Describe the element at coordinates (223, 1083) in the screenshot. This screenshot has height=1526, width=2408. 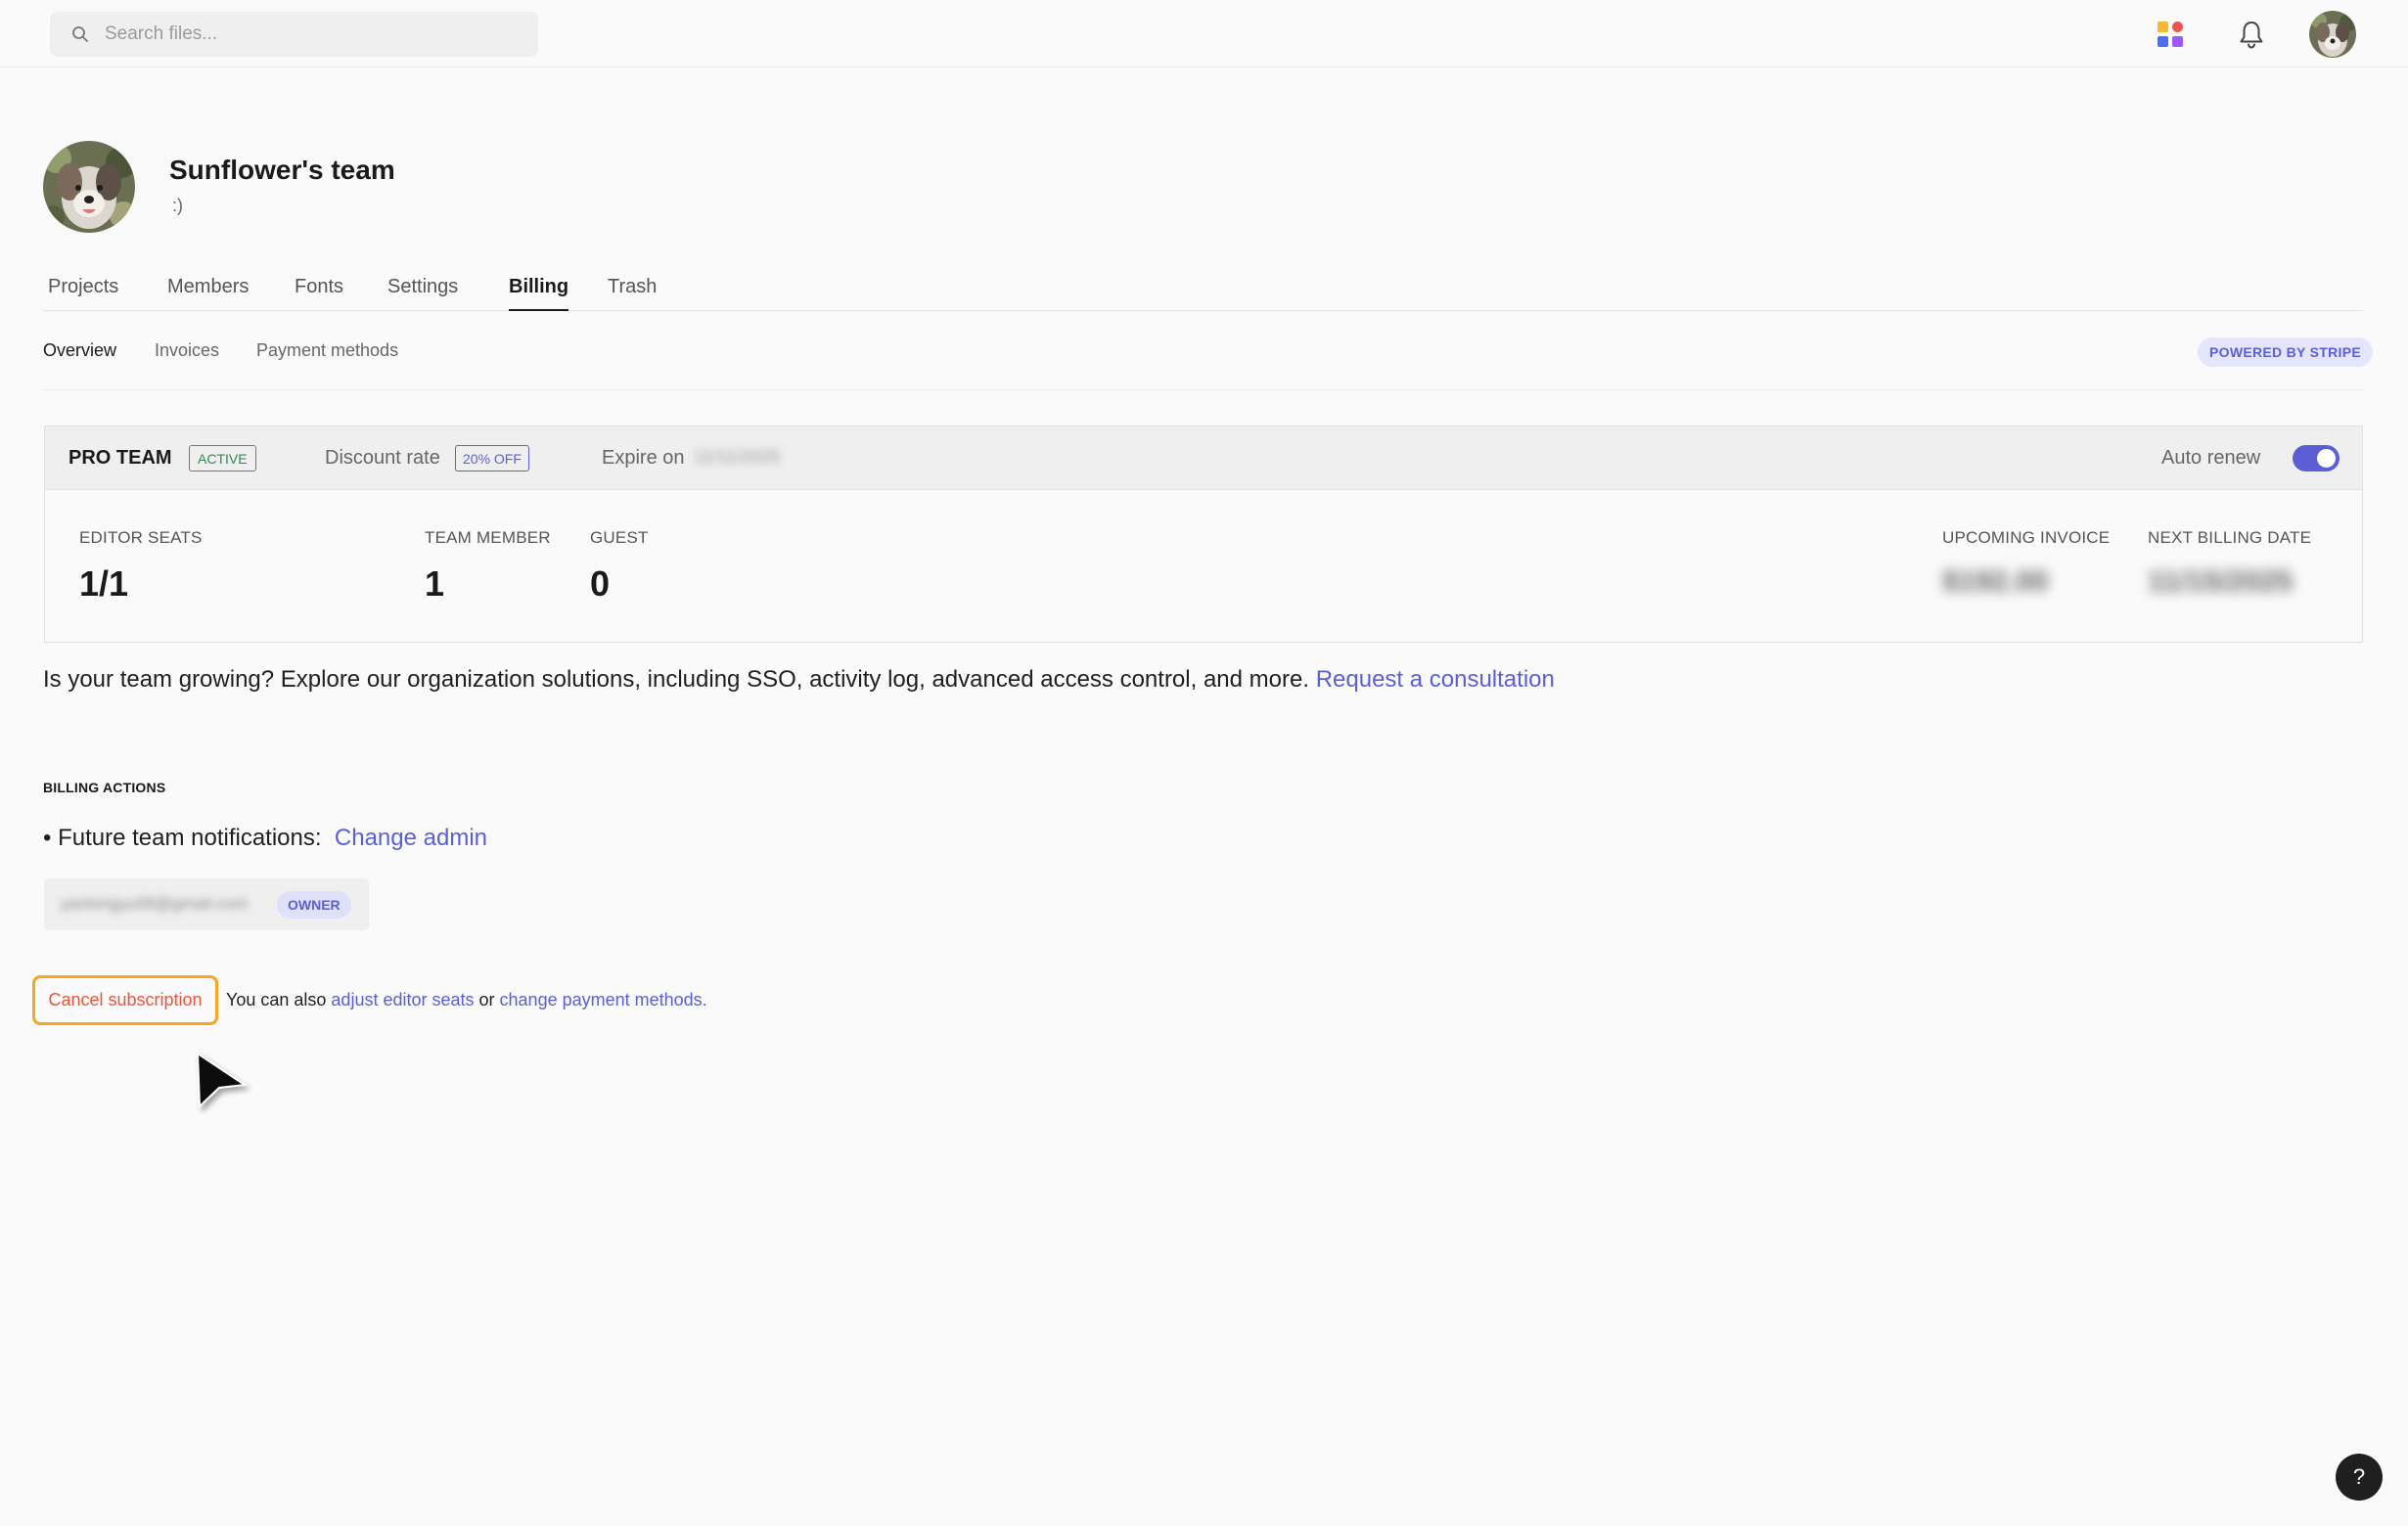
I see `mouse-cursor-icon` at that location.